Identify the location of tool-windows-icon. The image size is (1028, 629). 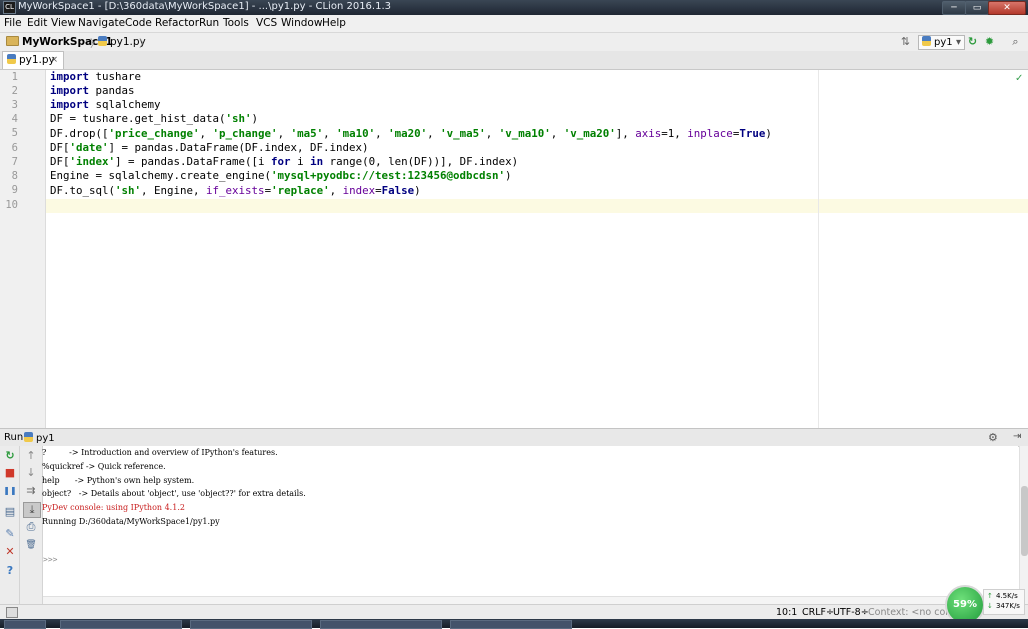
(12, 612).